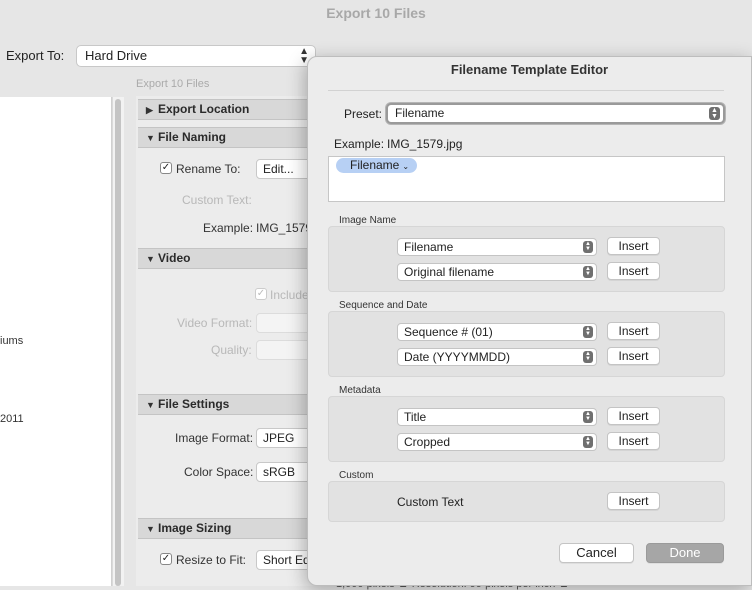  I want to click on export-to-label: Export To:, so click(35, 55).